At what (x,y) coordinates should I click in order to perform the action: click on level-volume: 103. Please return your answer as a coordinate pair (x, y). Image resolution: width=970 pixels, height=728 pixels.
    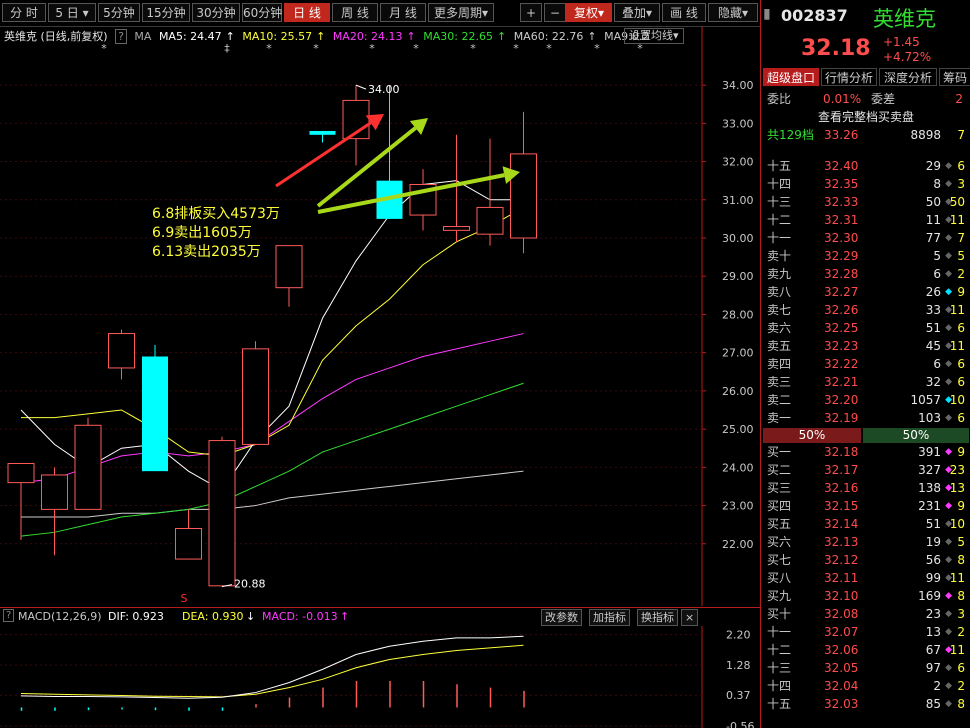
    Looking at the image, I should click on (929, 418).